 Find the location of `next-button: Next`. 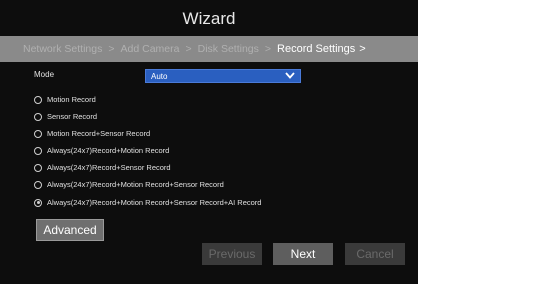

next-button: Next is located at coordinates (303, 254).